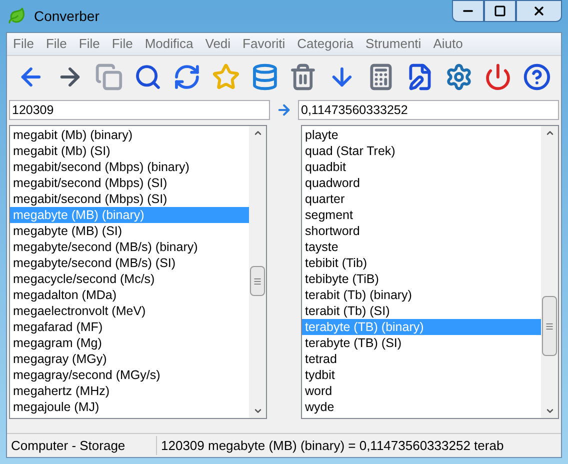  I want to click on menu-item: Strumenti, so click(394, 44).